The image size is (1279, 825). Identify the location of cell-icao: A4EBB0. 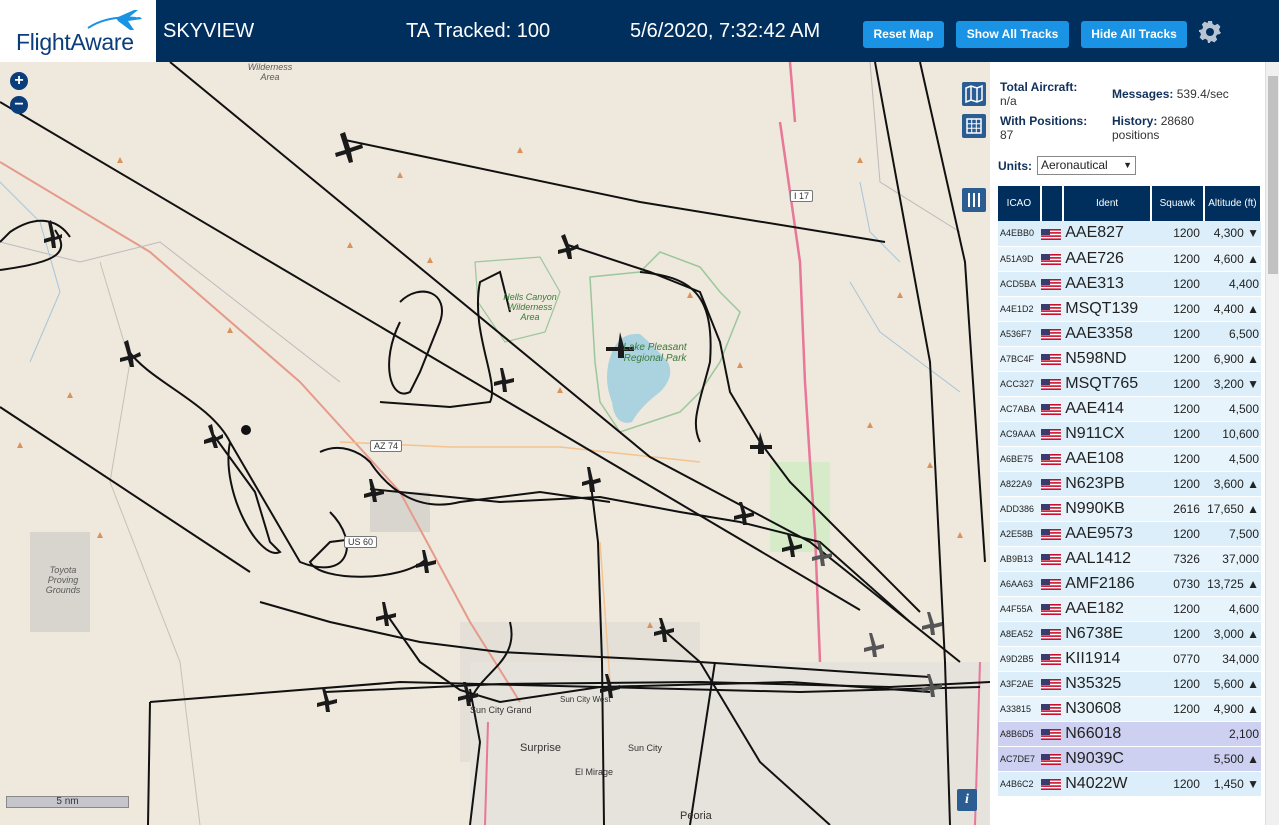
(1019, 234).